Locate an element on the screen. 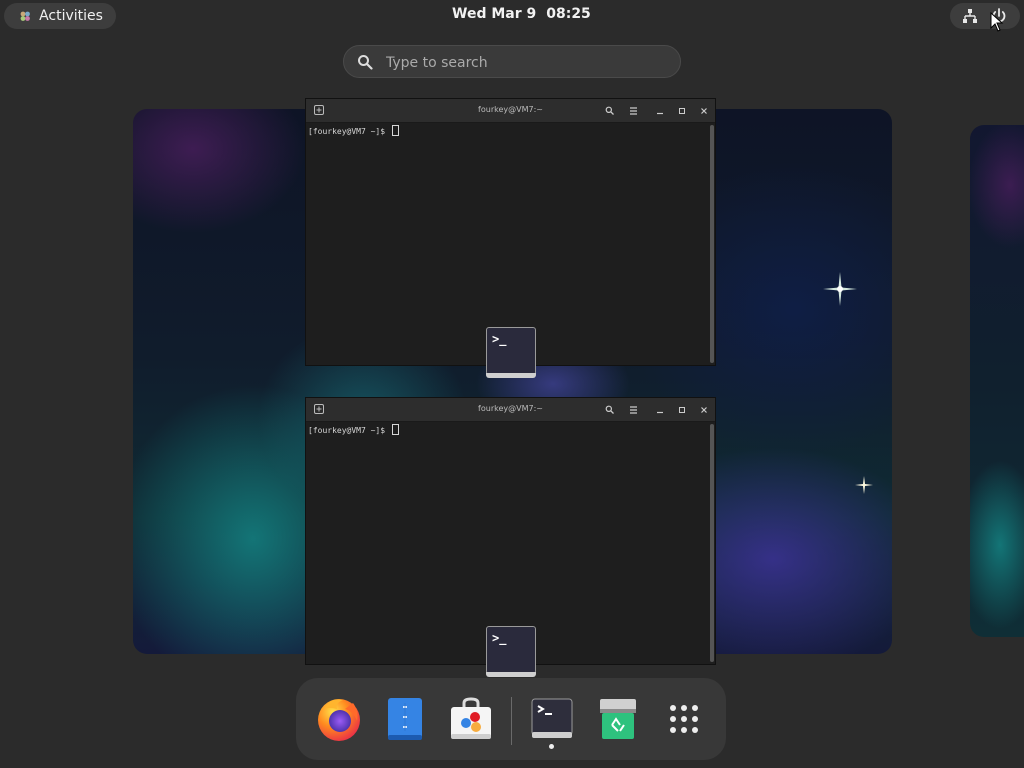 The image size is (1024, 768). app-grid-icon is located at coordinates (684, 719).